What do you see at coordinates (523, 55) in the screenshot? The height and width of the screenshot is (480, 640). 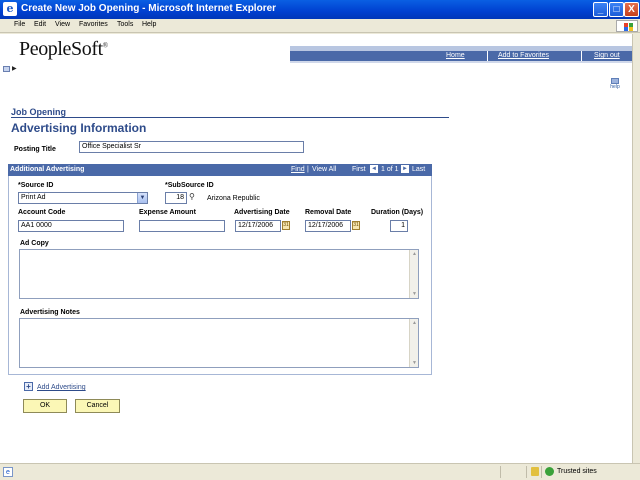 I see `add-to-favorites-link: Add to Favorites` at bounding box center [523, 55].